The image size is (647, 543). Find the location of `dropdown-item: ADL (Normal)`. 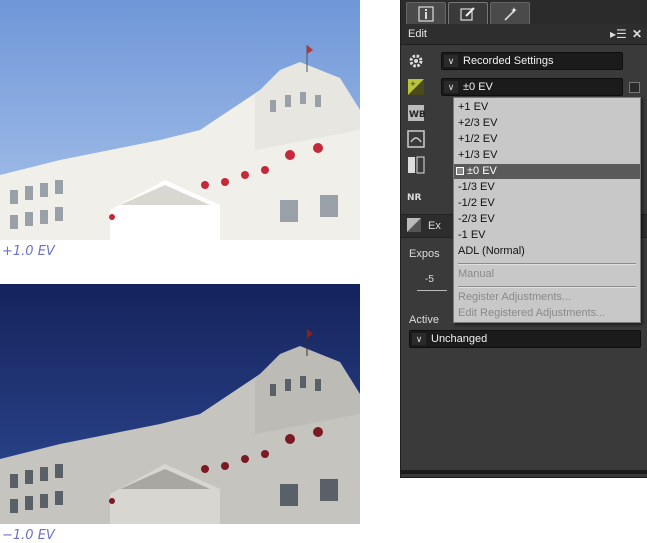

dropdown-item: ADL (Normal) is located at coordinates (547, 251).